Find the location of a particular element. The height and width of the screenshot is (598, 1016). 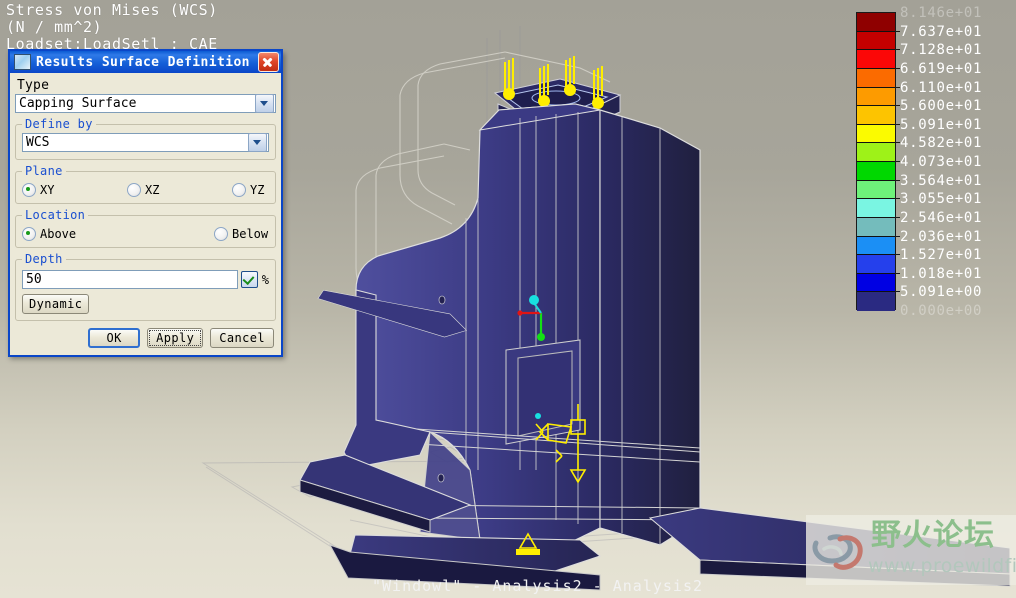

location-label: Location is located at coordinates (55, 215).